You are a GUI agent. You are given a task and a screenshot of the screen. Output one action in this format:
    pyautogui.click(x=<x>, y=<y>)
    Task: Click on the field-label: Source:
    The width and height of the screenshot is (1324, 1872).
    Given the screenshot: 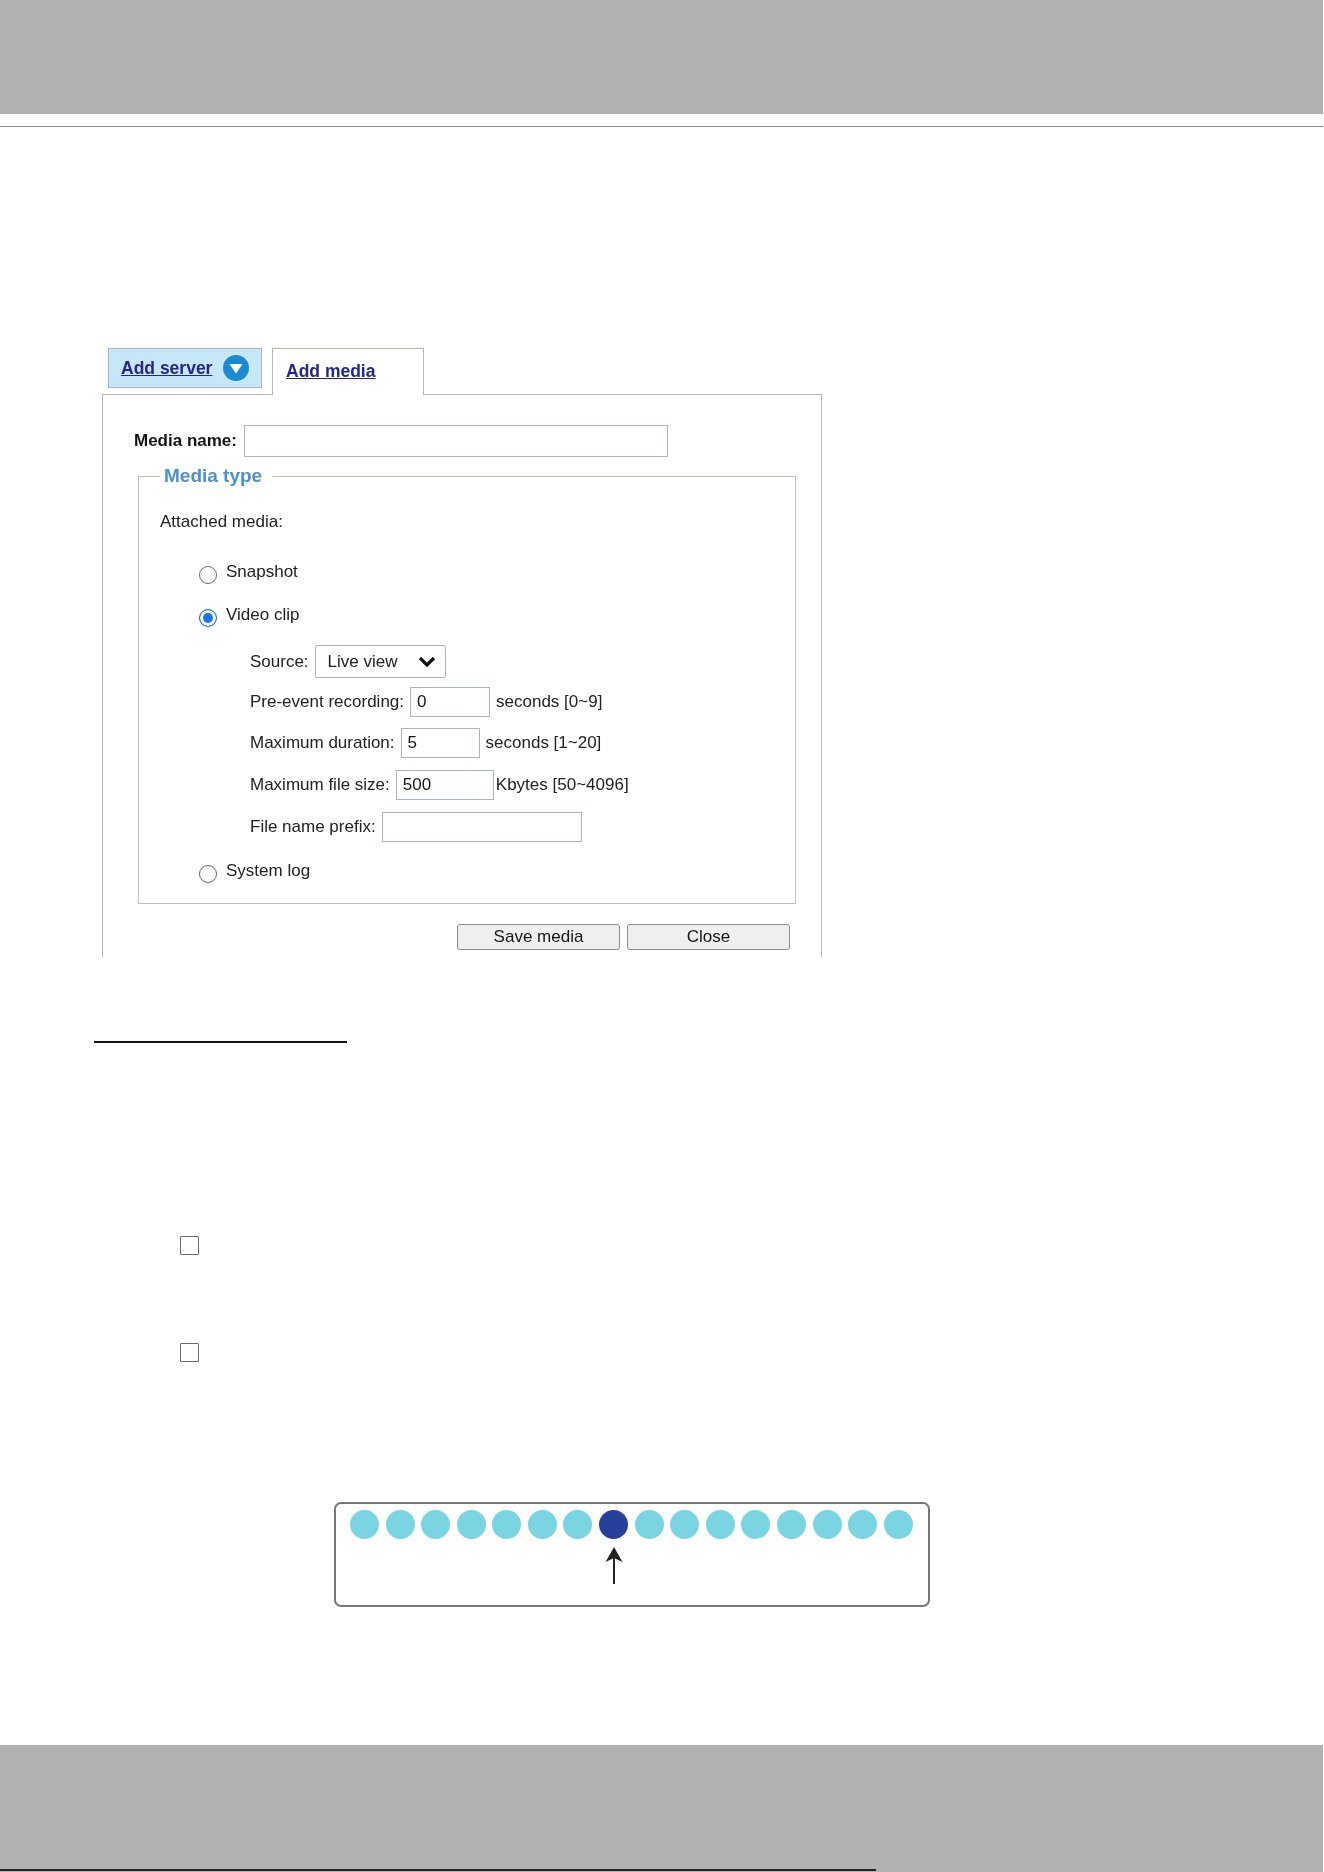 What is the action you would take?
    pyautogui.click(x=279, y=661)
    